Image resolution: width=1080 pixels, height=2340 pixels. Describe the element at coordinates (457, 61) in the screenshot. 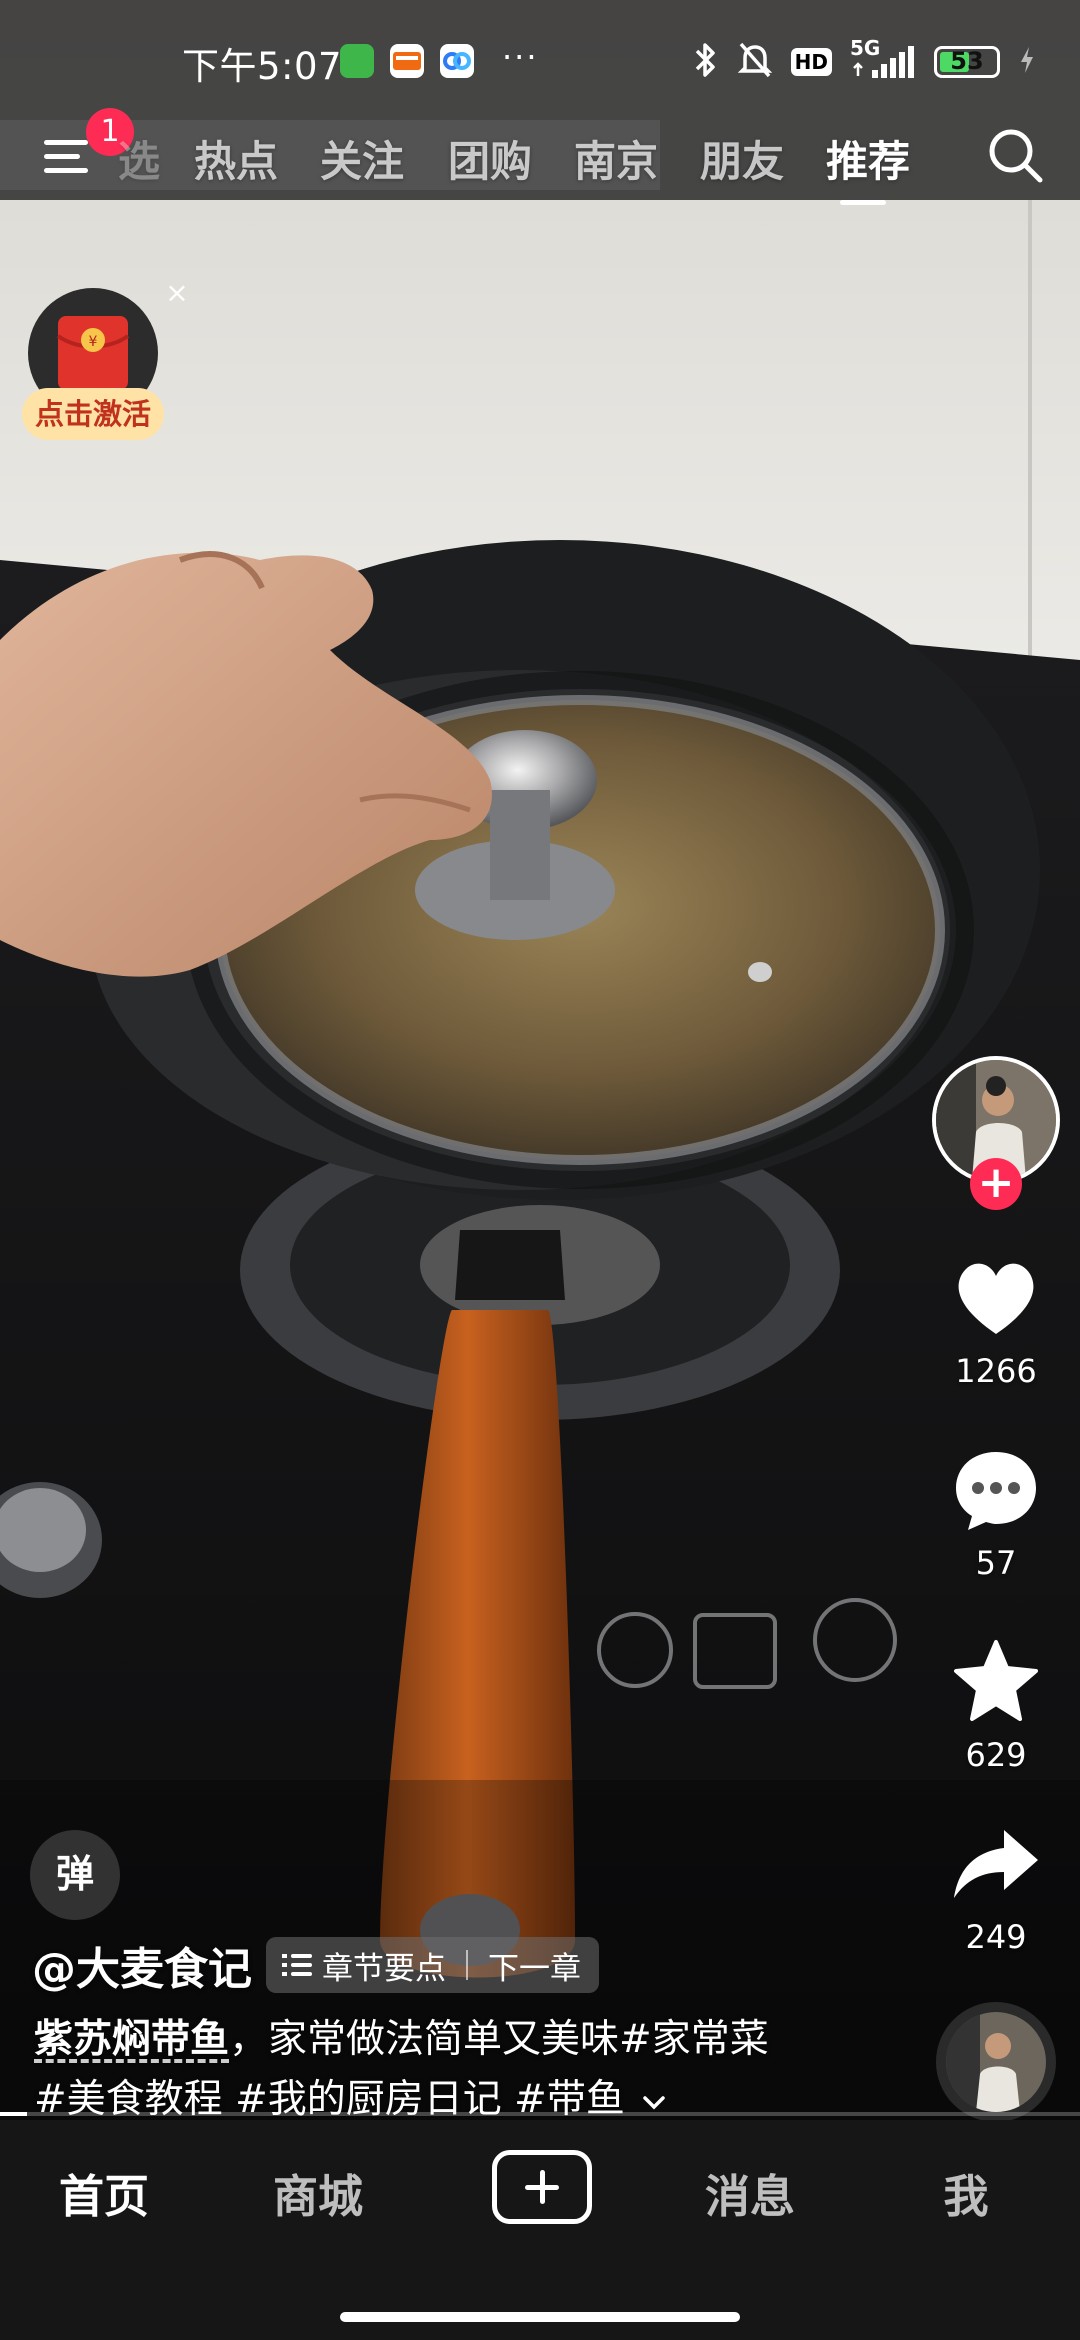

I see `baidu-netdisk-icon` at that location.